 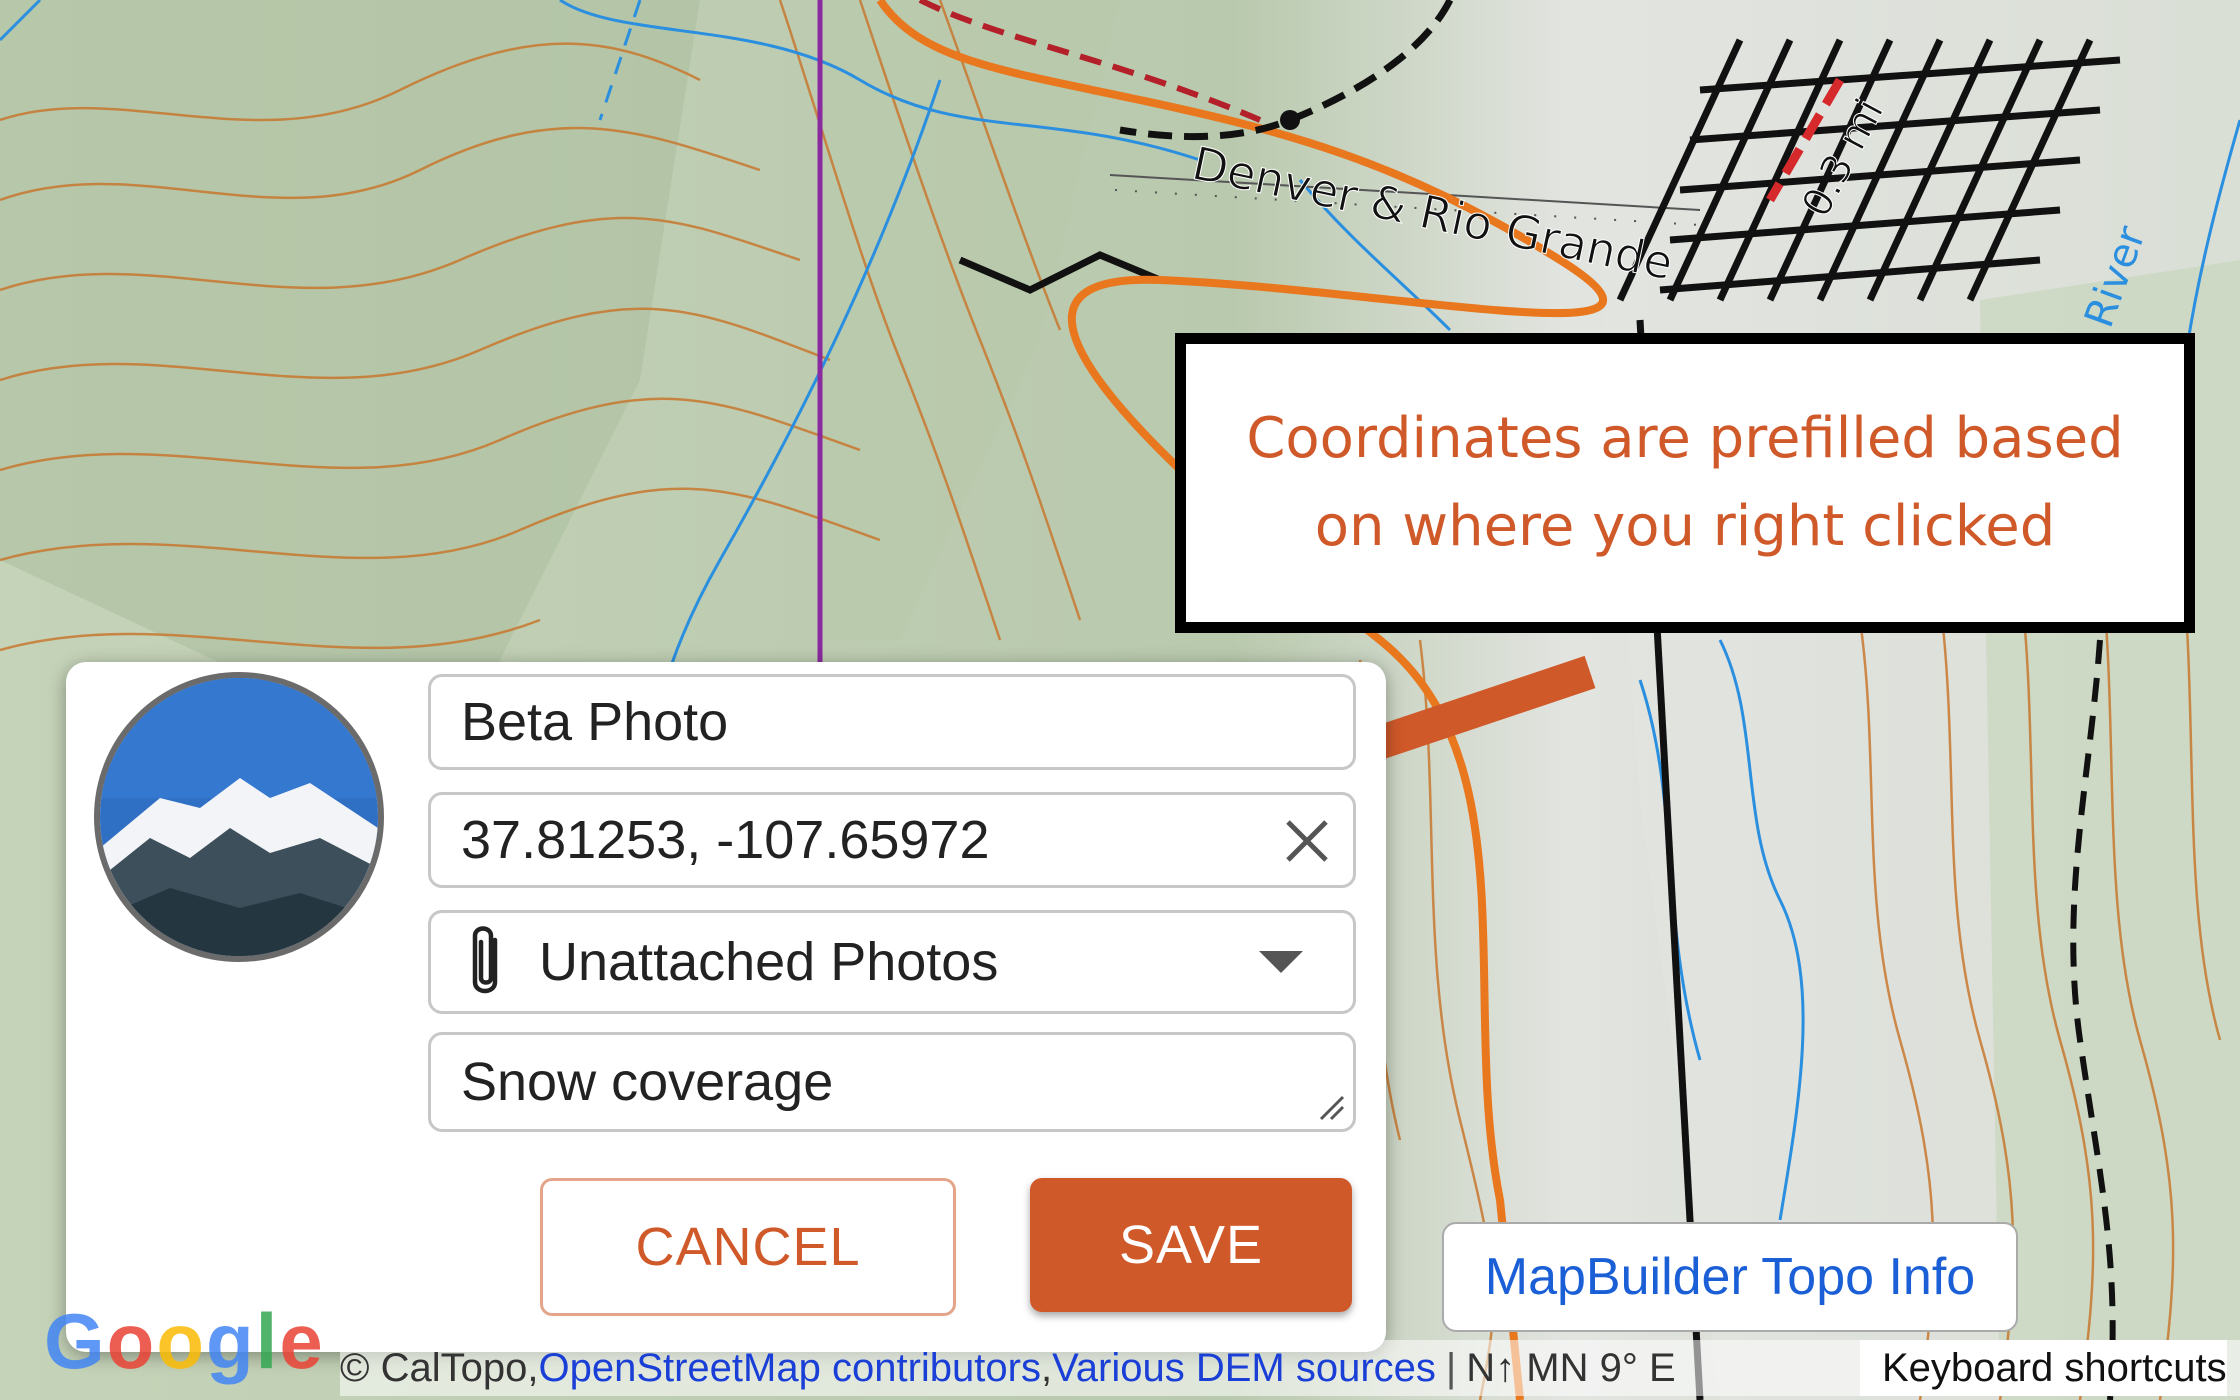 I want to click on declination-indicator: N↑ MN 9° E, so click(x=1571, y=1367).